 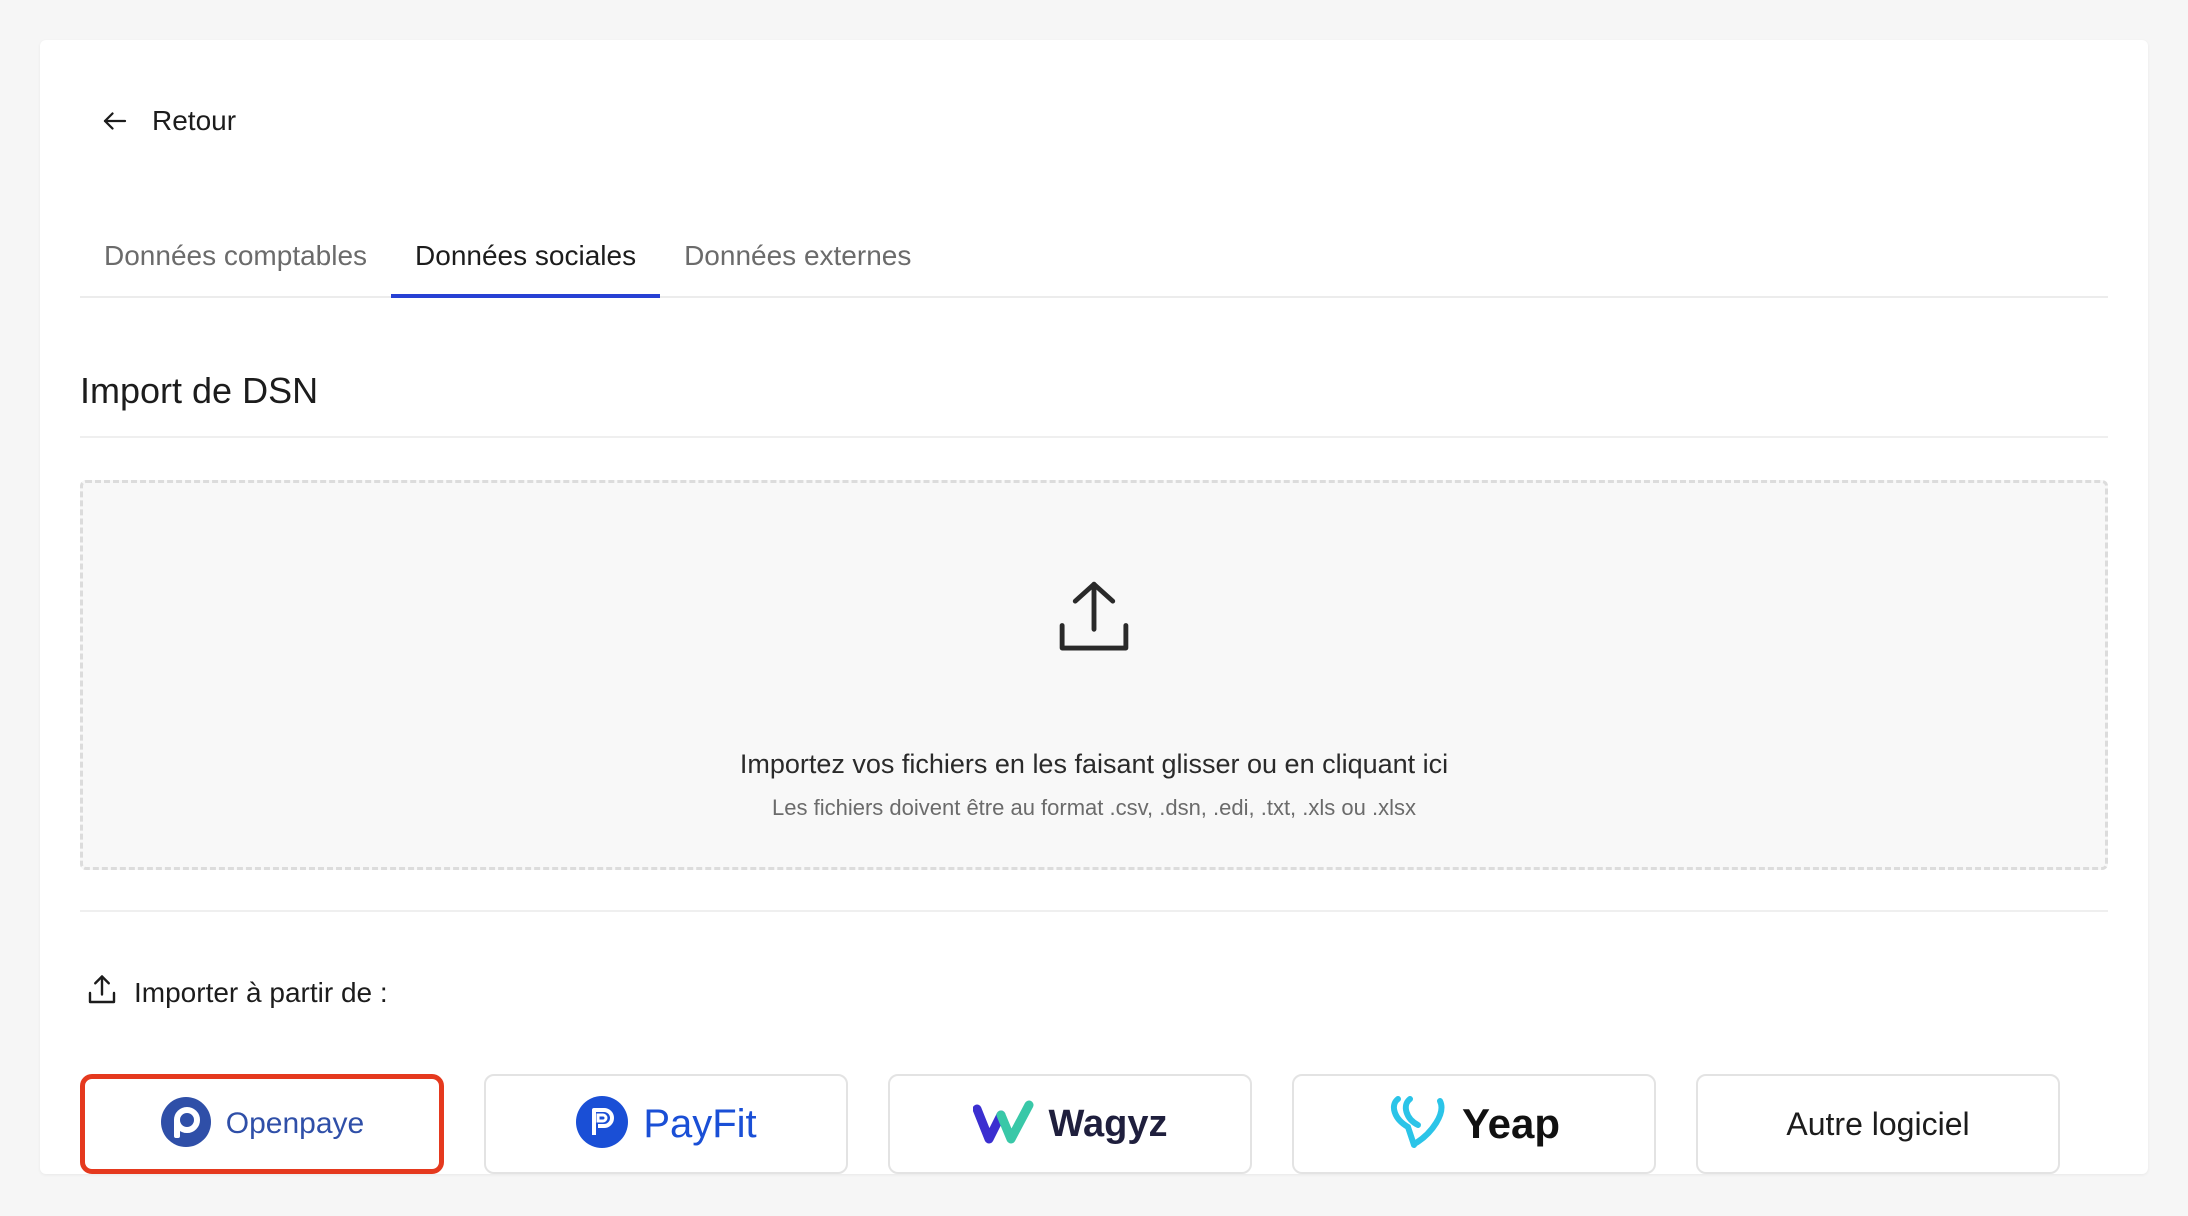 I want to click on provider-payfit-button: PayFit, so click(x=666, y=1124).